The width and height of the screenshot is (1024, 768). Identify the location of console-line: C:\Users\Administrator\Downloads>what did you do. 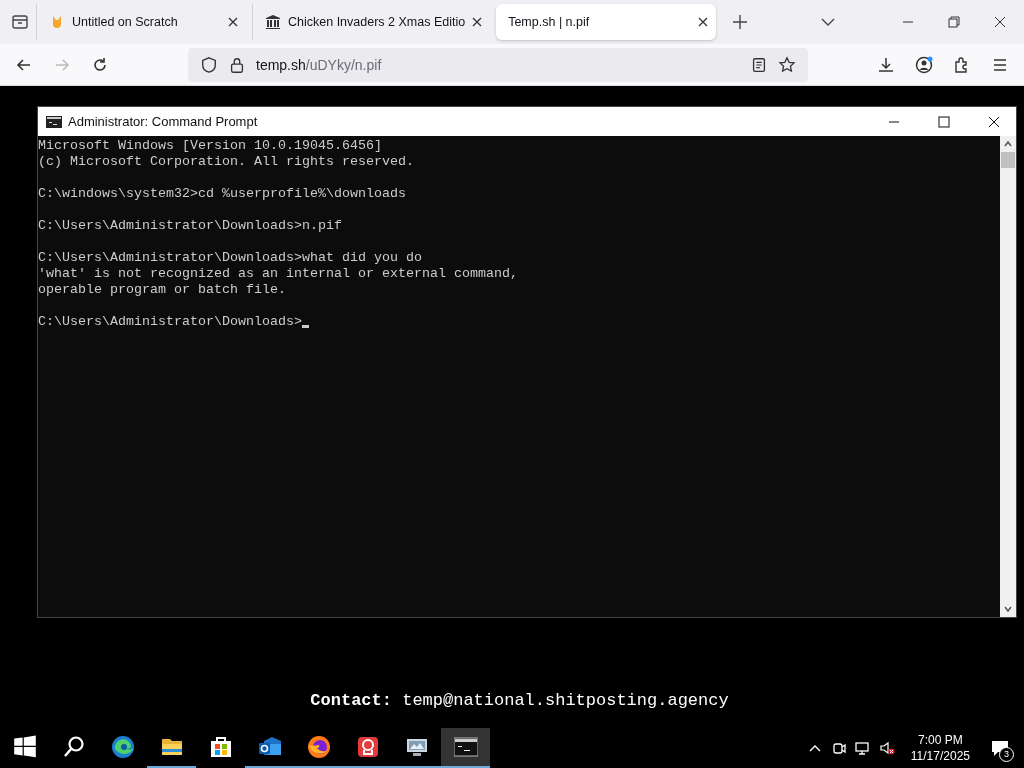
(230, 258).